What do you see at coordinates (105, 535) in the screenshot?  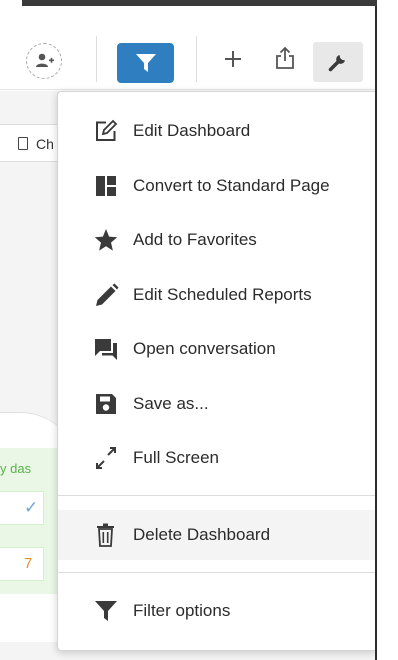 I see `trash-icon` at bounding box center [105, 535].